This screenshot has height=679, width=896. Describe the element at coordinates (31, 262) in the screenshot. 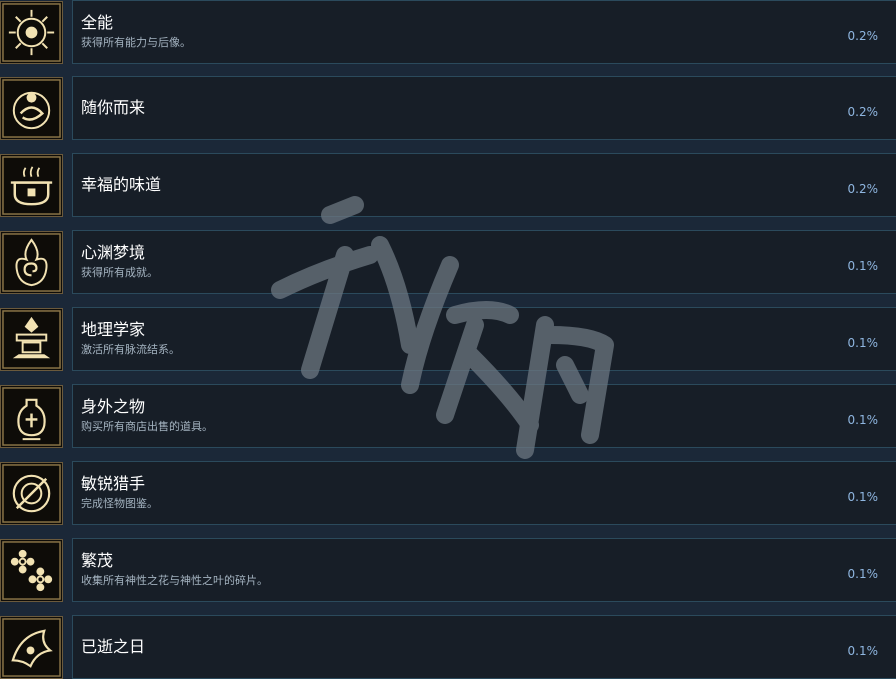

I see `flame-spiral-icon` at that location.